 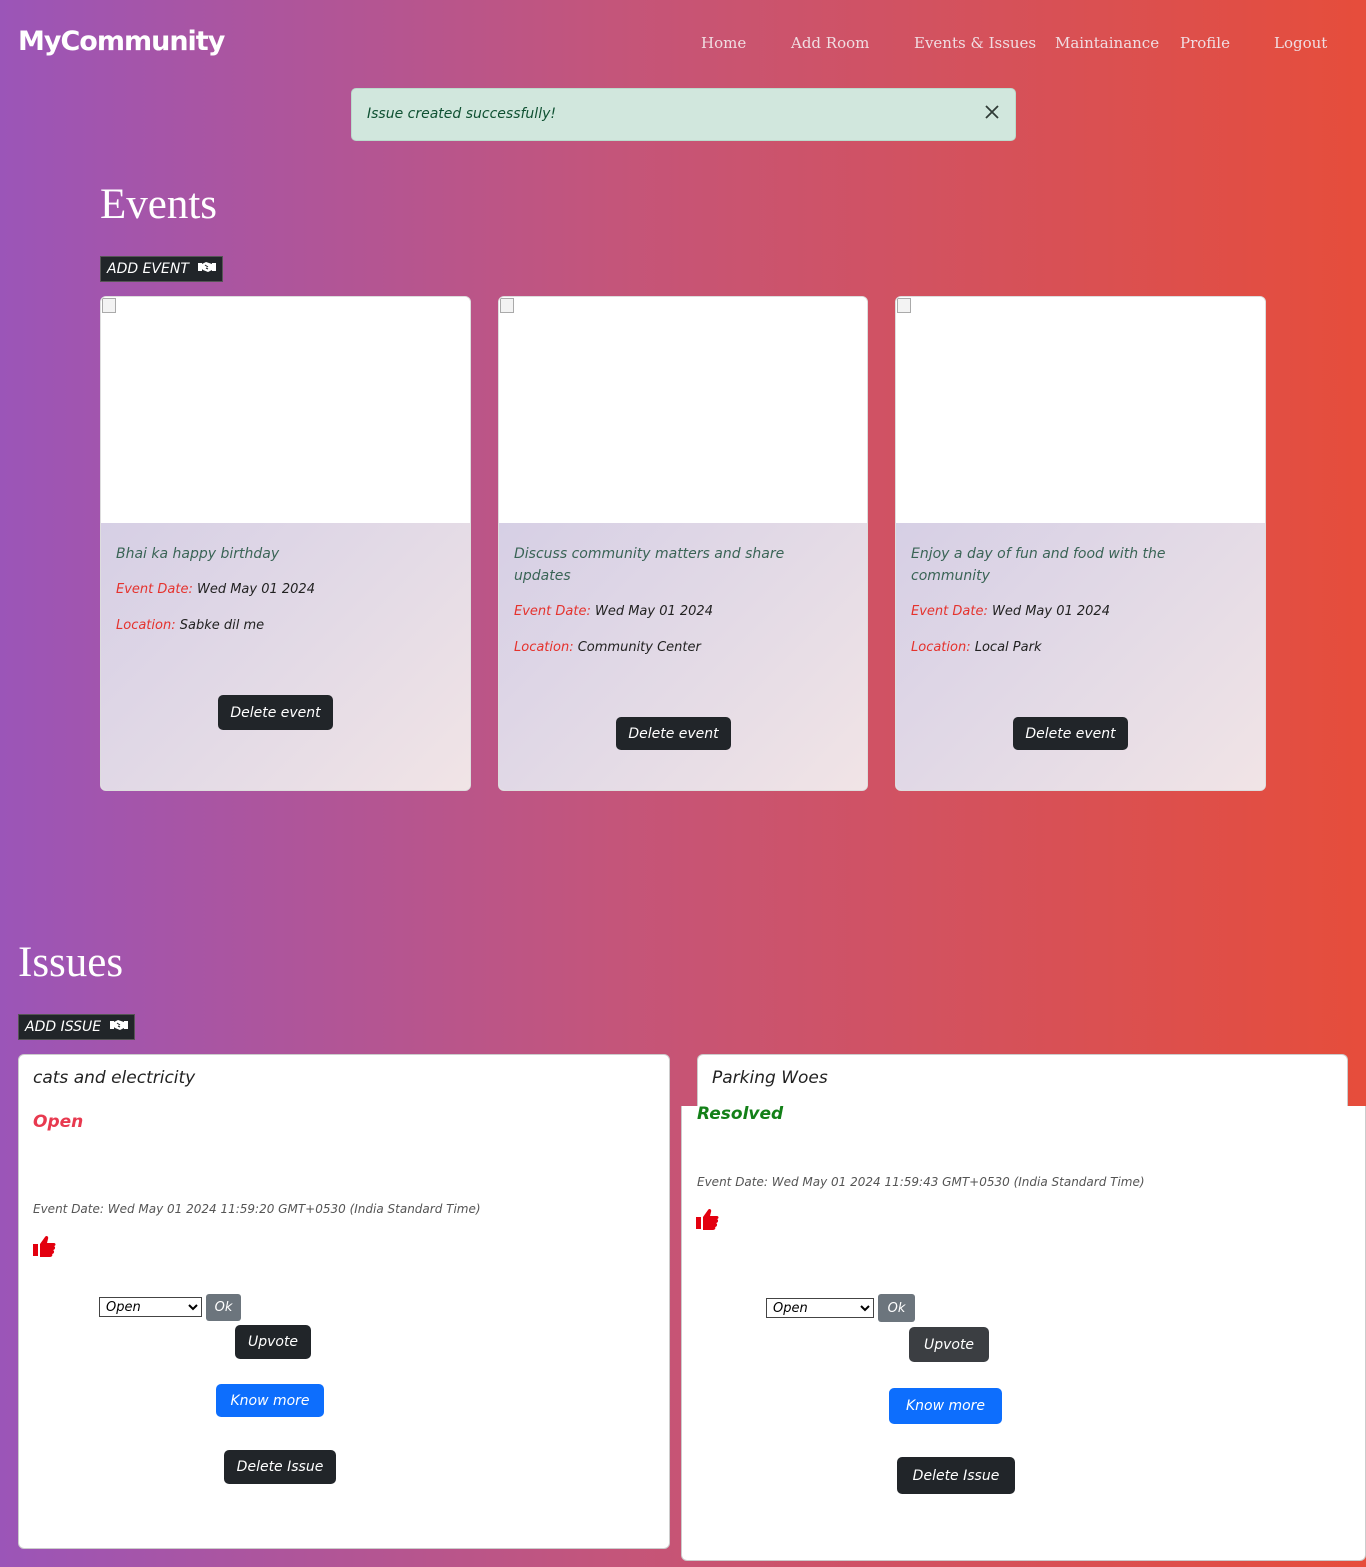 I want to click on event-description: Bhai ka happy birthday, so click(x=198, y=554).